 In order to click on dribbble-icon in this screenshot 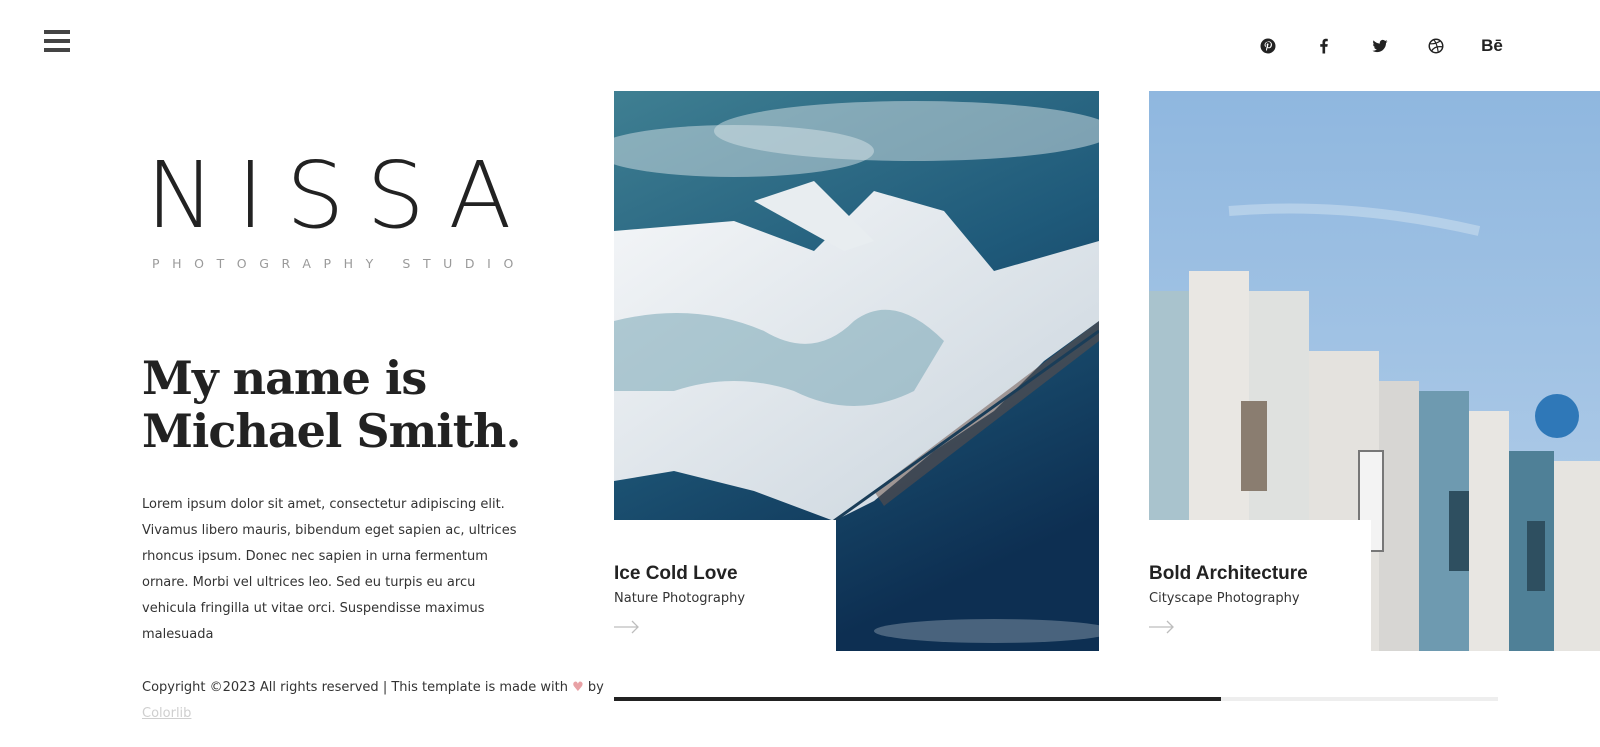, I will do `click(1436, 46)`.